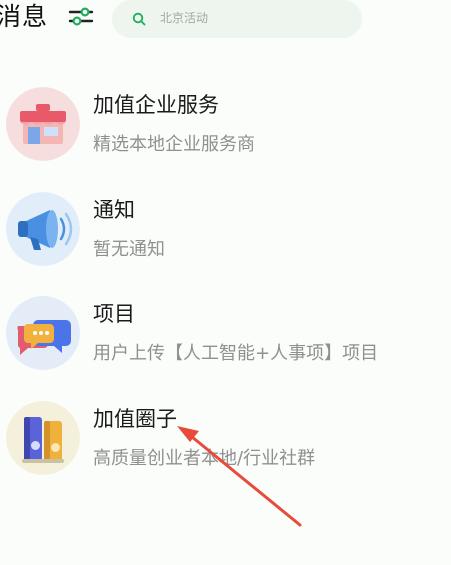 This screenshot has width=451, height=565. Describe the element at coordinates (204, 458) in the screenshot. I see `message-subtitle: 高质量创业者本地/行业社群` at that location.